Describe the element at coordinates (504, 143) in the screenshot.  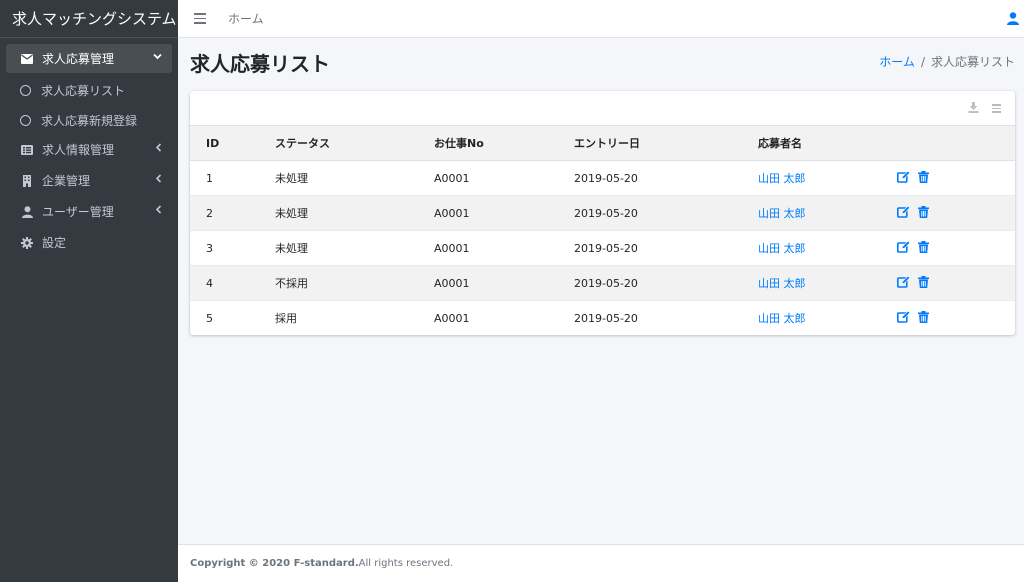
I see `column-header-job-no: お仕事No` at that location.